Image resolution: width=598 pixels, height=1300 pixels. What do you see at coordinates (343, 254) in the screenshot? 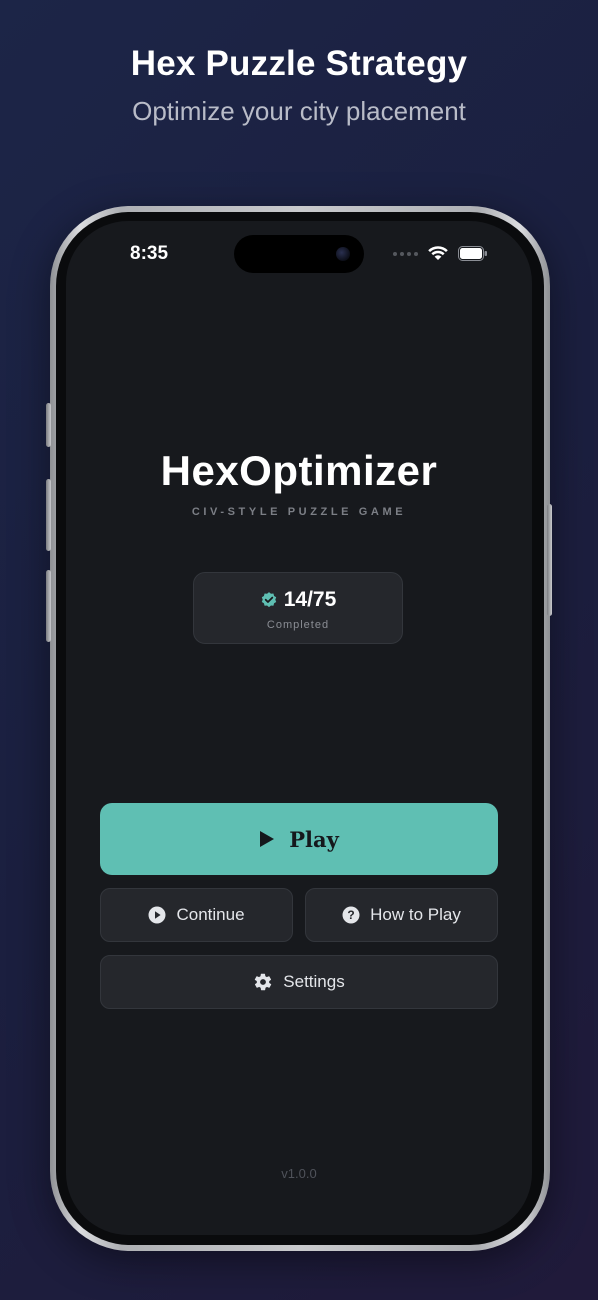
I see `front-camera-icon` at bounding box center [343, 254].